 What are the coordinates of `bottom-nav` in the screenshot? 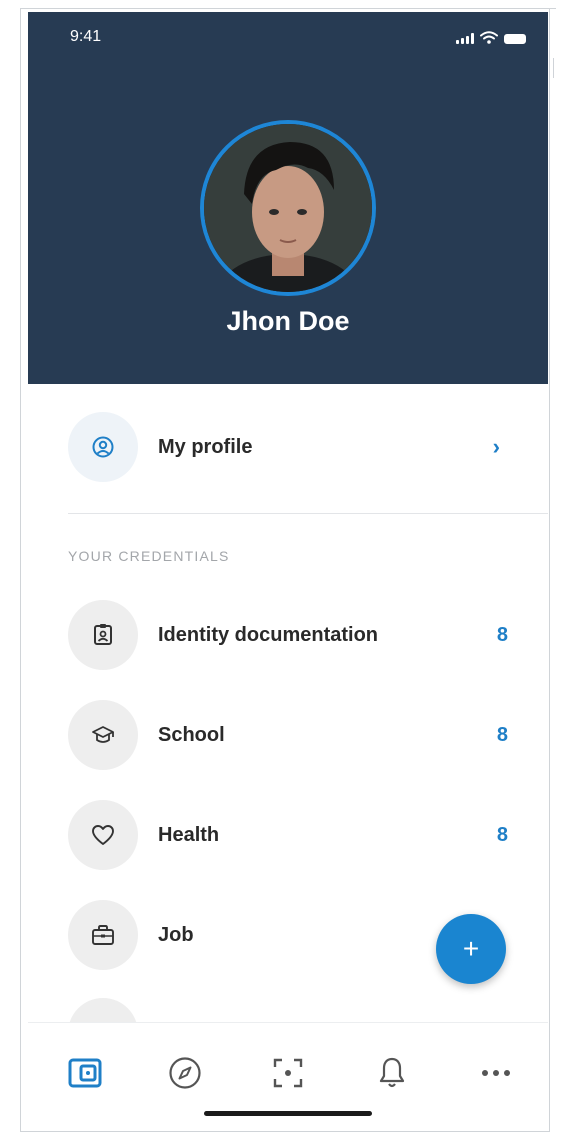 It's located at (288, 1073).